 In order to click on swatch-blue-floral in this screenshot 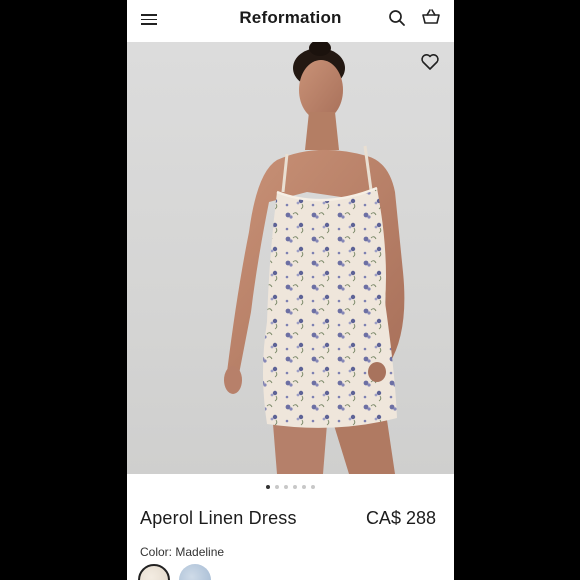, I will do `click(195, 572)`.